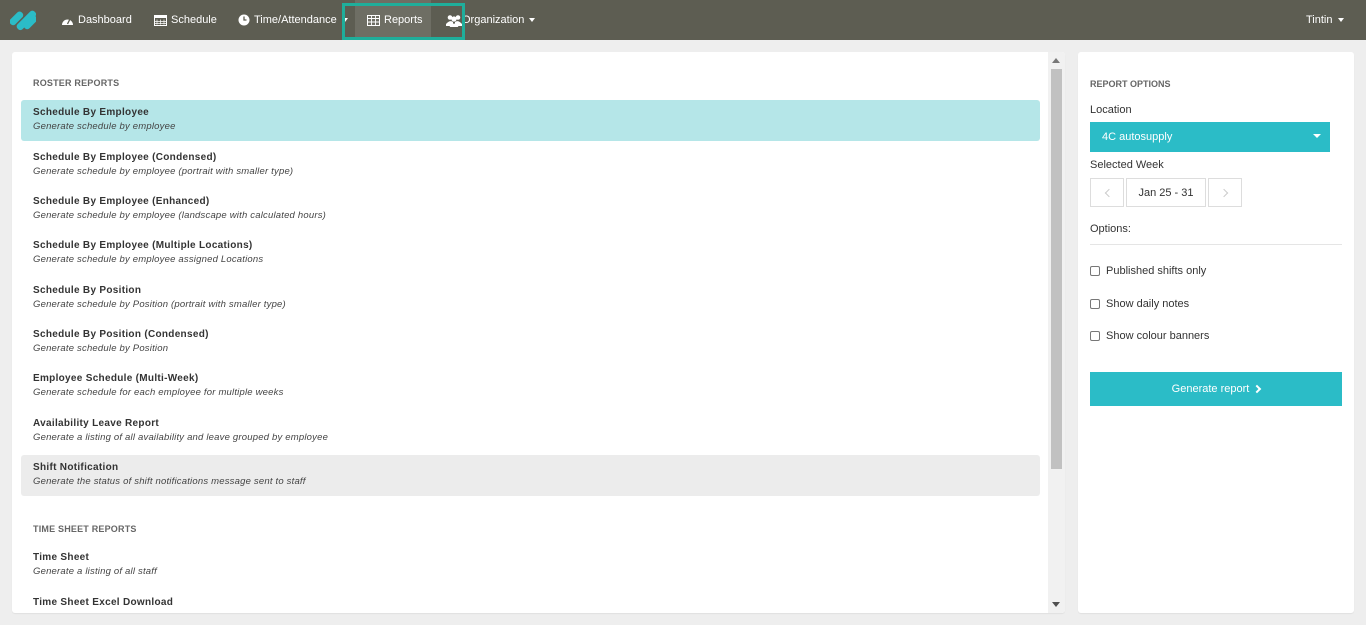 Image resolution: width=1366 pixels, height=625 pixels. Describe the element at coordinates (95, 571) in the screenshot. I see `report-description: Generate a listing of all staff` at that location.